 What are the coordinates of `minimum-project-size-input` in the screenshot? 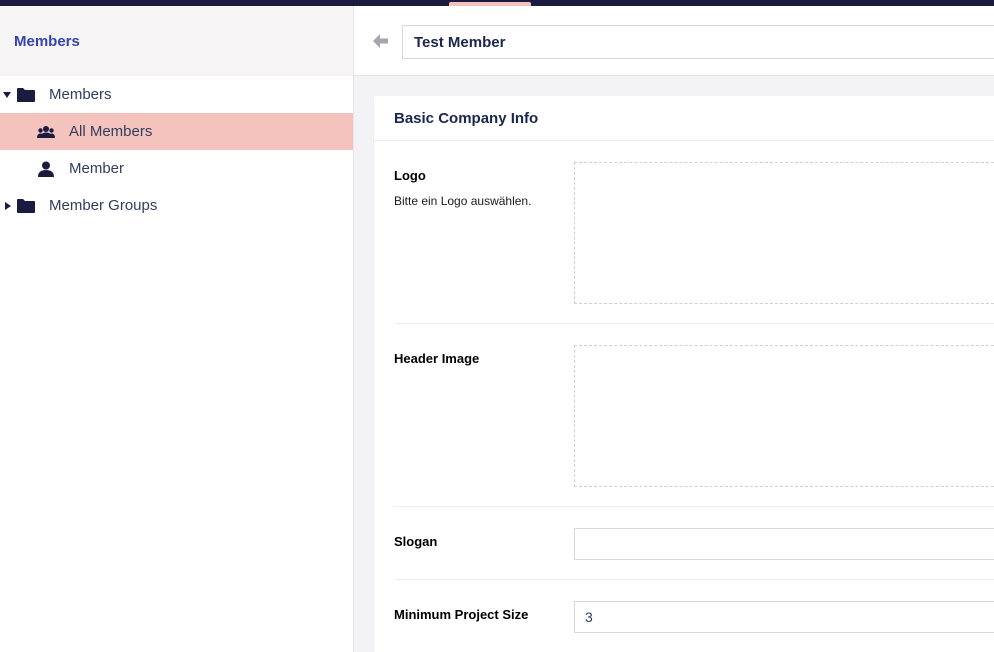 It's located at (784, 617).